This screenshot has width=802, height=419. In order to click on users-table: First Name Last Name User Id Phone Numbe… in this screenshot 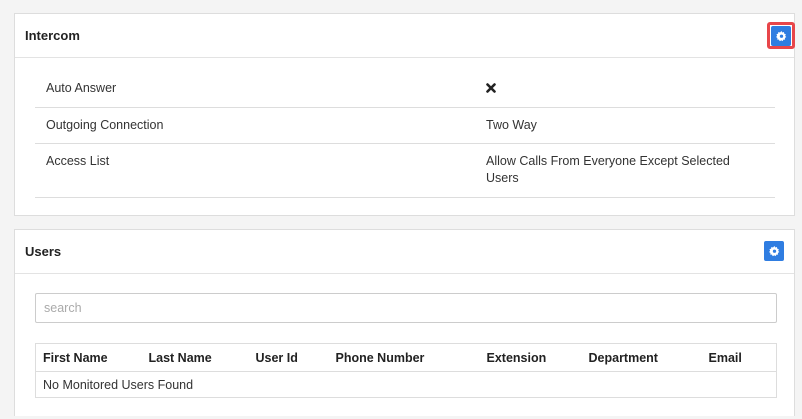, I will do `click(406, 370)`.